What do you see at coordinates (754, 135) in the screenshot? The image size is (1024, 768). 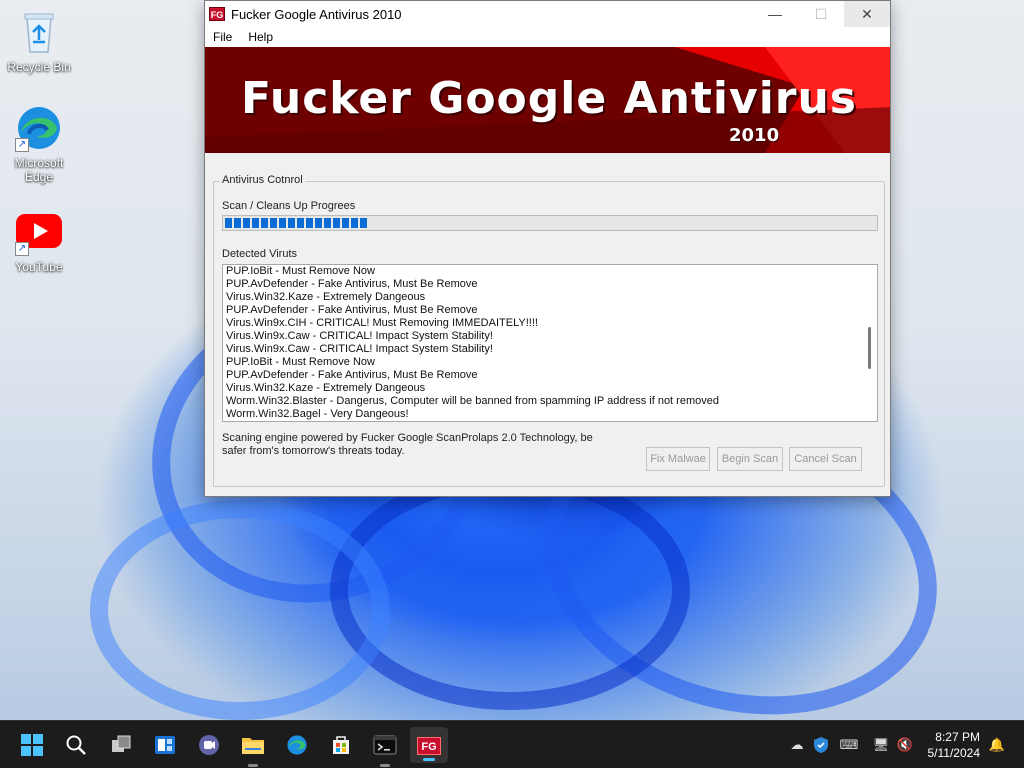 I see `banner-year: 2010` at bounding box center [754, 135].